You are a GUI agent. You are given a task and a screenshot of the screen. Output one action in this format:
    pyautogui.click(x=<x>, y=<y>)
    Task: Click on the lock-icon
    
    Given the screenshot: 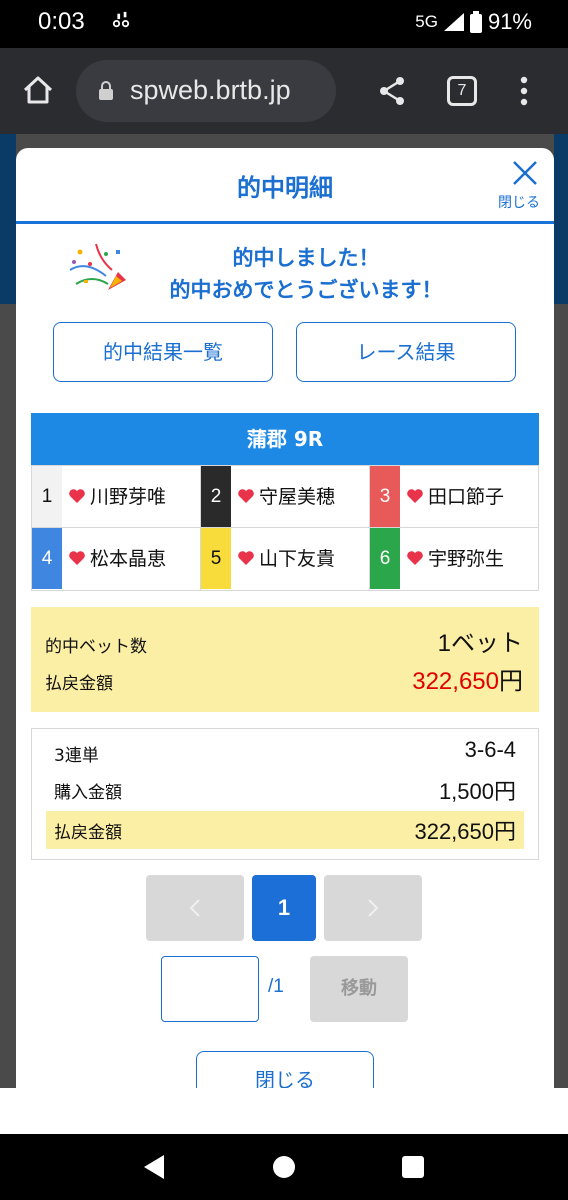 What is the action you would take?
    pyautogui.click(x=106, y=90)
    